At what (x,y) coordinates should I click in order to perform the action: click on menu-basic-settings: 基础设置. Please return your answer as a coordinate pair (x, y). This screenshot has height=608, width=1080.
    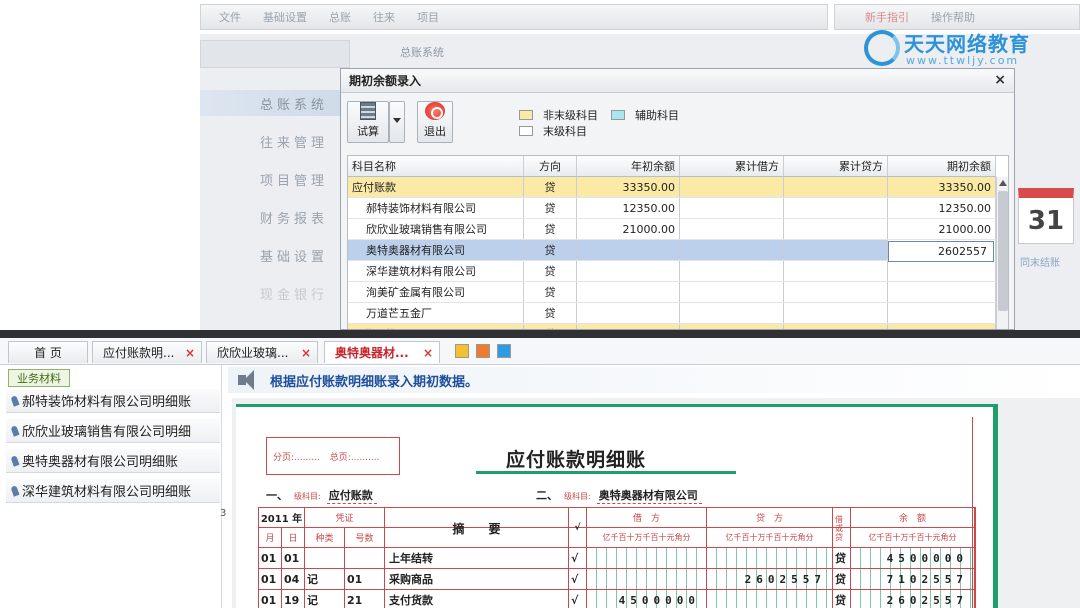
    Looking at the image, I should click on (285, 17).